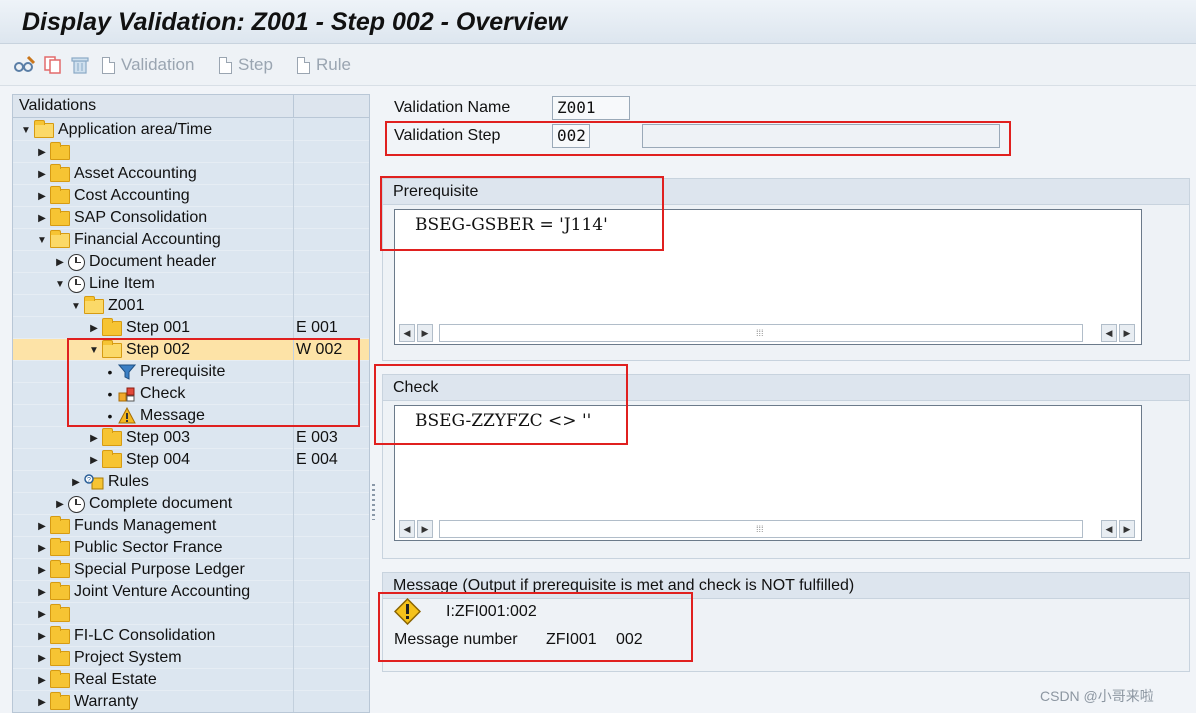  What do you see at coordinates (246, 65) in the screenshot?
I see `new-step-button: Step` at bounding box center [246, 65].